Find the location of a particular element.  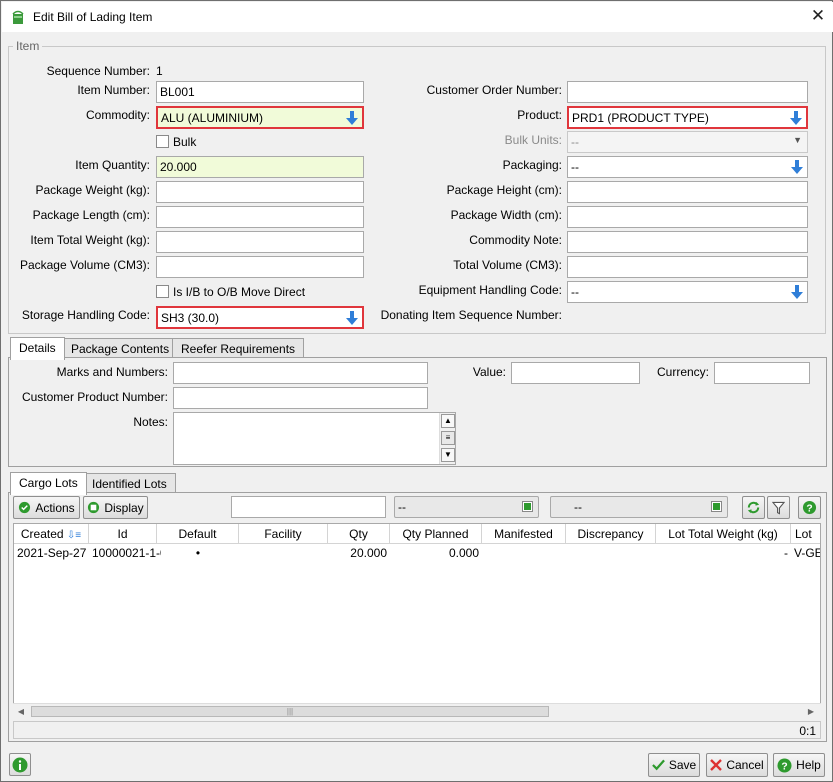

package-width-label: Package Width (cm): is located at coordinates (506, 215).